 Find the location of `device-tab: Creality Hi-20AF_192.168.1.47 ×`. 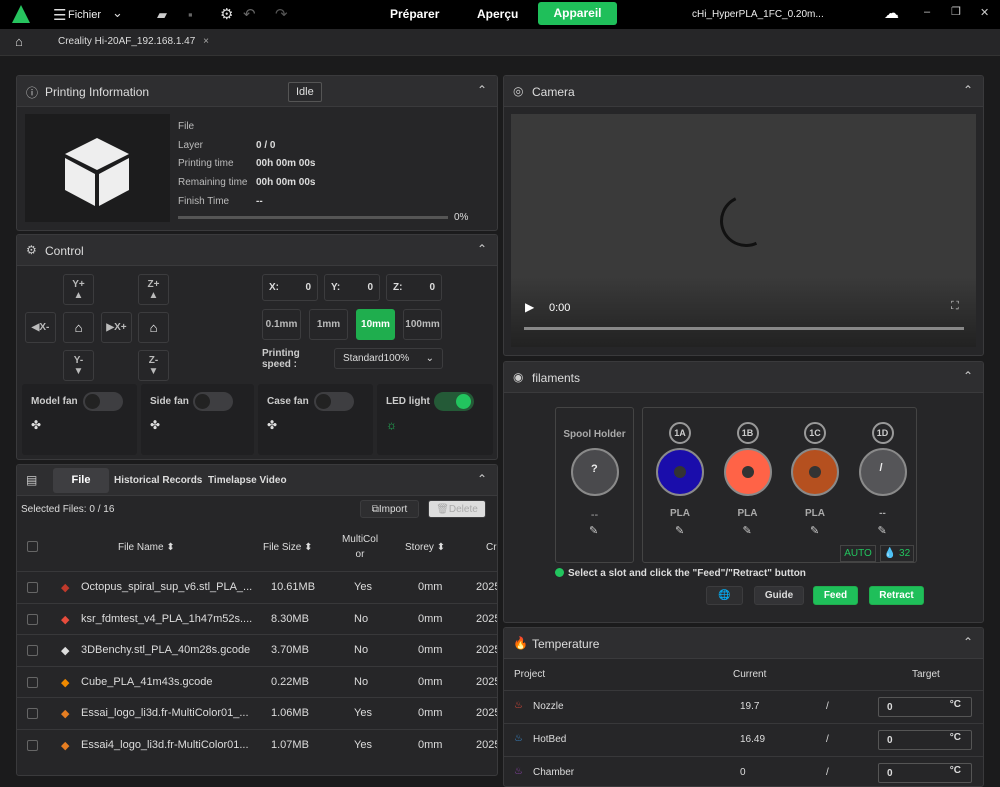

device-tab: Creality Hi-20AF_192.168.1.47 × is located at coordinates (133, 41).